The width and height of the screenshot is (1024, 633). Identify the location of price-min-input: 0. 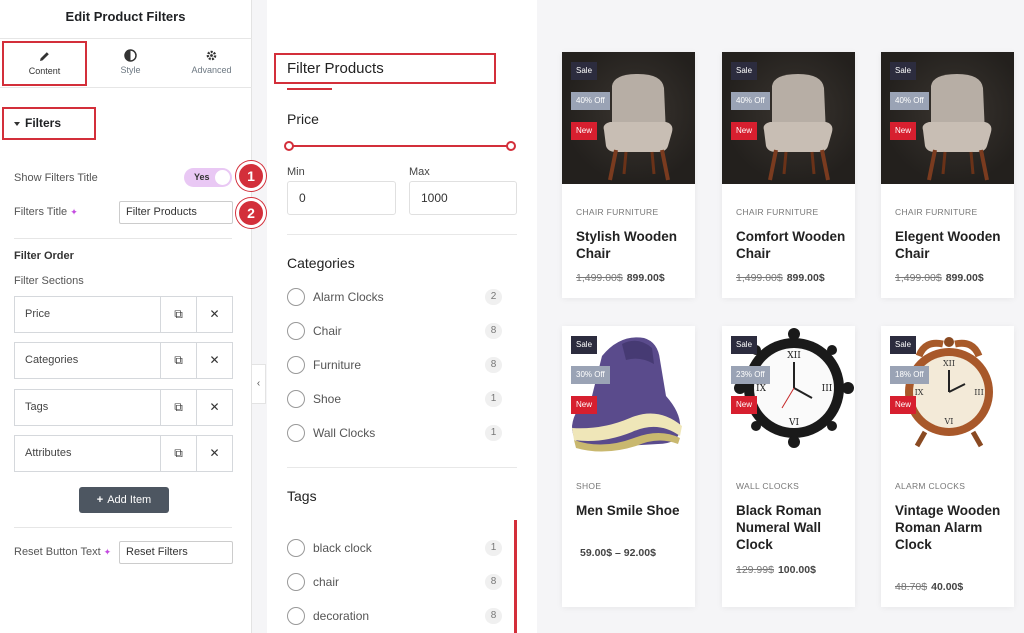
(341, 198).